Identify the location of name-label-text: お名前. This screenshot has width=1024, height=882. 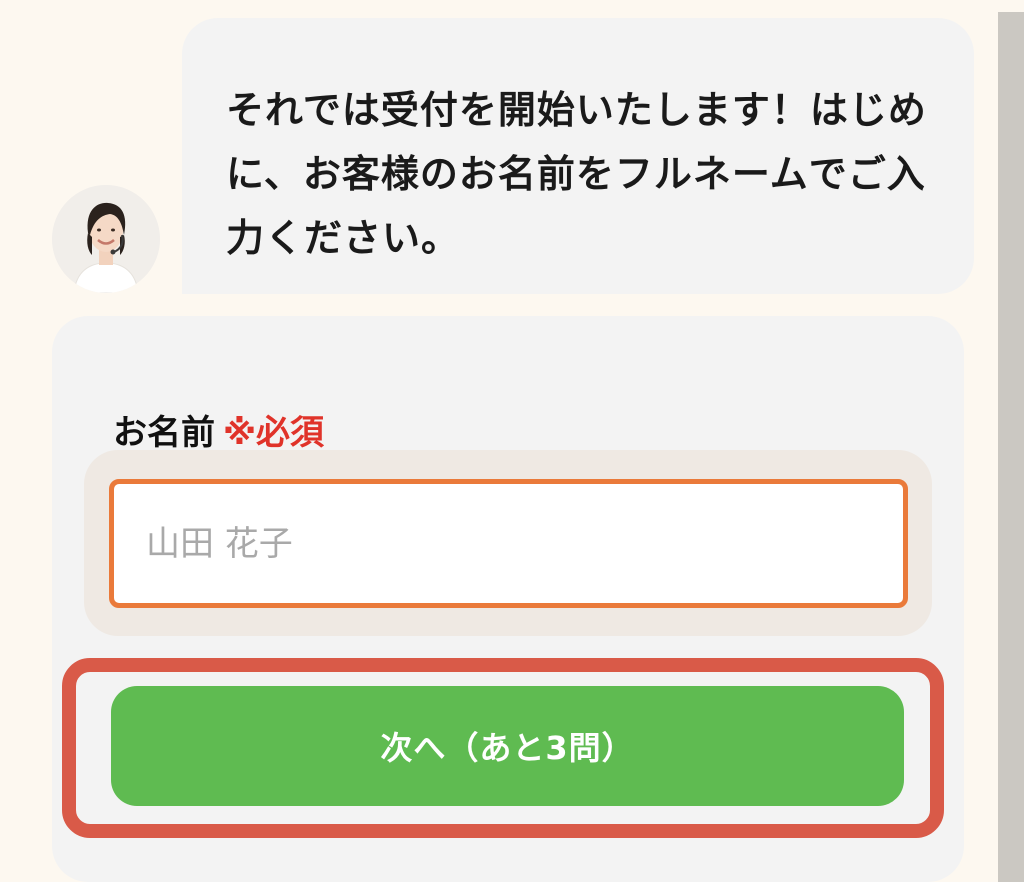
(164, 433).